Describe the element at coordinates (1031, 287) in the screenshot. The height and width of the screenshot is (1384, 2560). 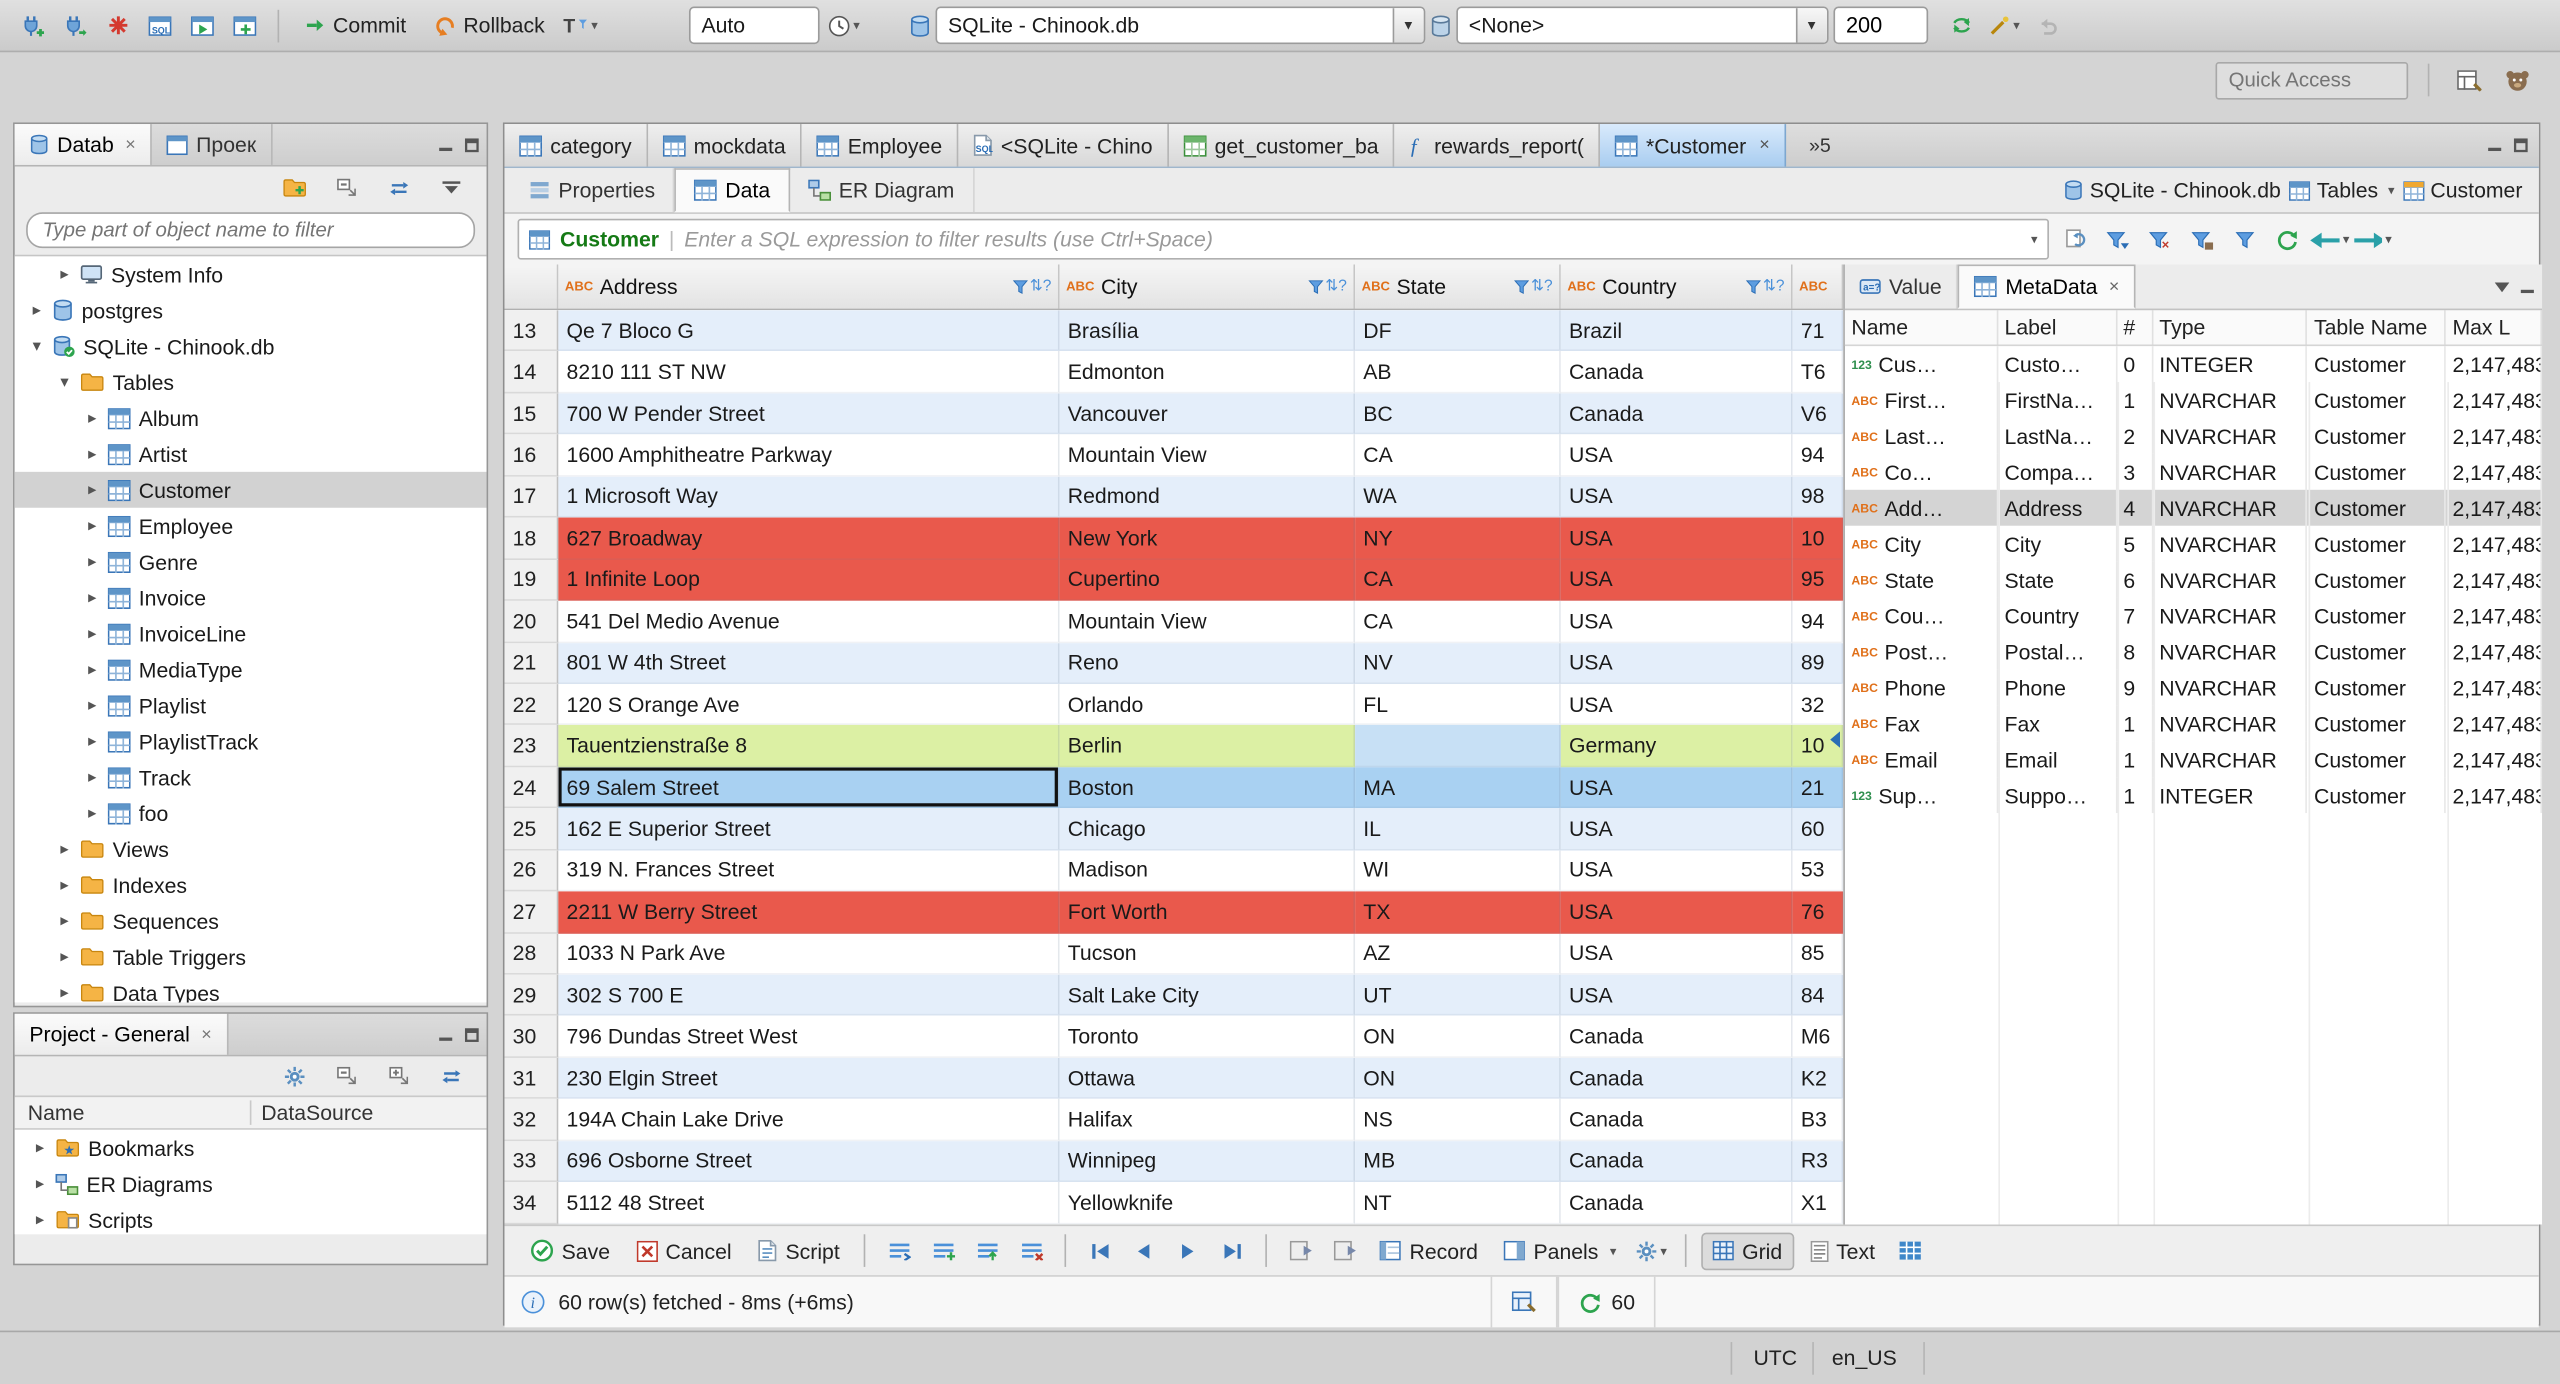
I see `filter-sort-icon: ⇅?` at that location.